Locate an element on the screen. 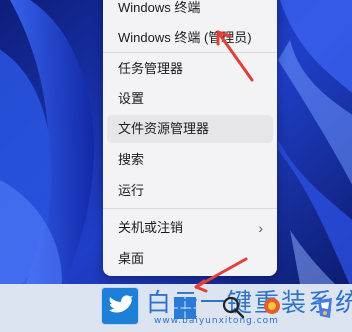 This screenshot has width=352, height=332. menu-item-label: 任务管理器 is located at coordinates (151, 68).